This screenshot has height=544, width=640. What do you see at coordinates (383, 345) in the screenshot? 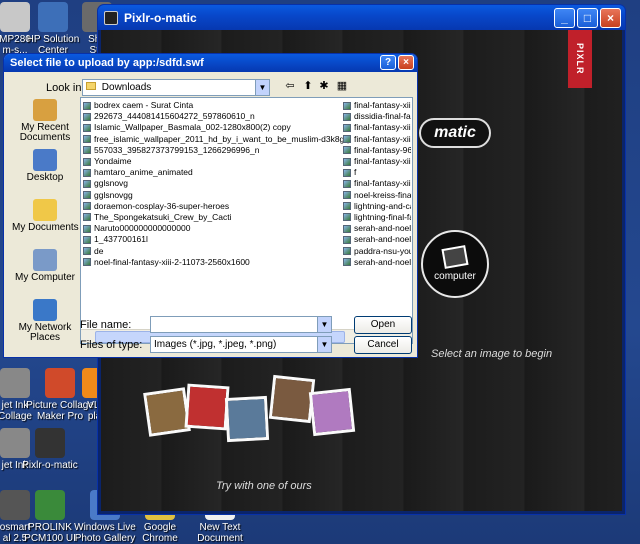
I see `cancel-button: Cancel` at bounding box center [383, 345].